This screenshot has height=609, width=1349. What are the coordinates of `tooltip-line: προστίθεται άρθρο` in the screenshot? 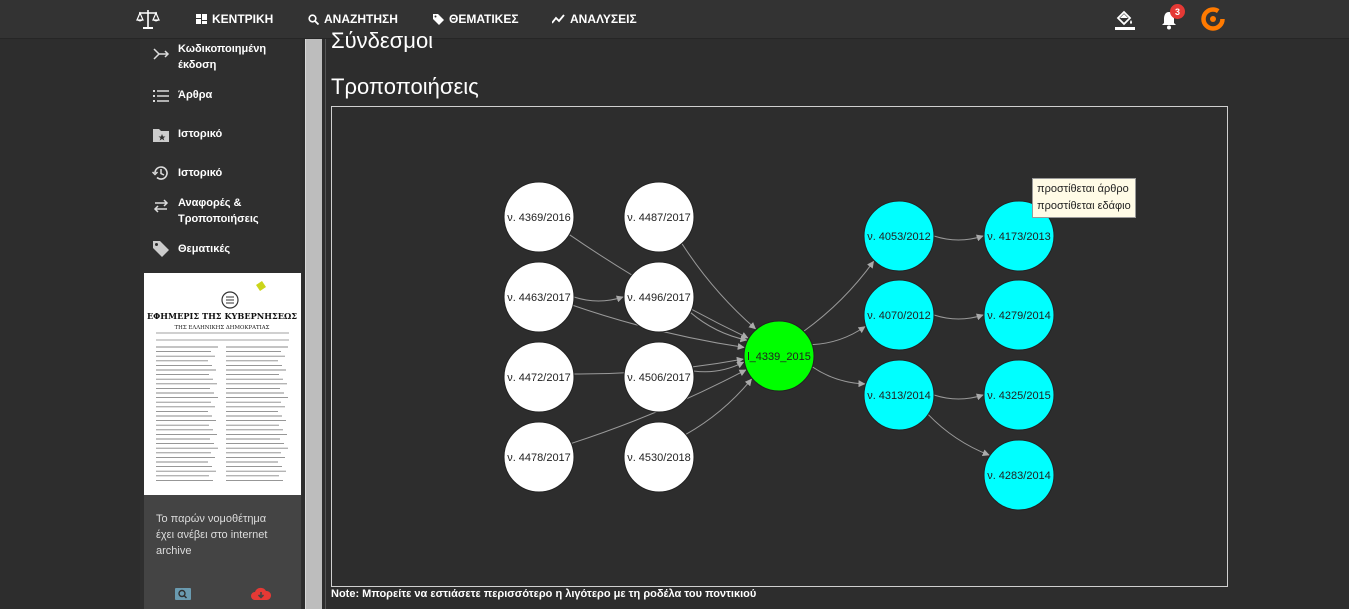 It's located at (1083, 189).